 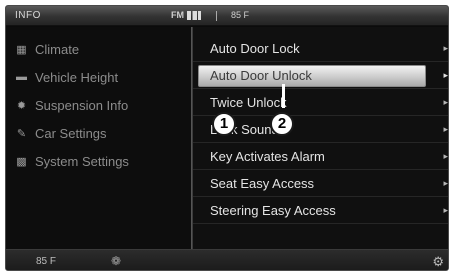 I want to click on status-separator, so click(x=216, y=16).